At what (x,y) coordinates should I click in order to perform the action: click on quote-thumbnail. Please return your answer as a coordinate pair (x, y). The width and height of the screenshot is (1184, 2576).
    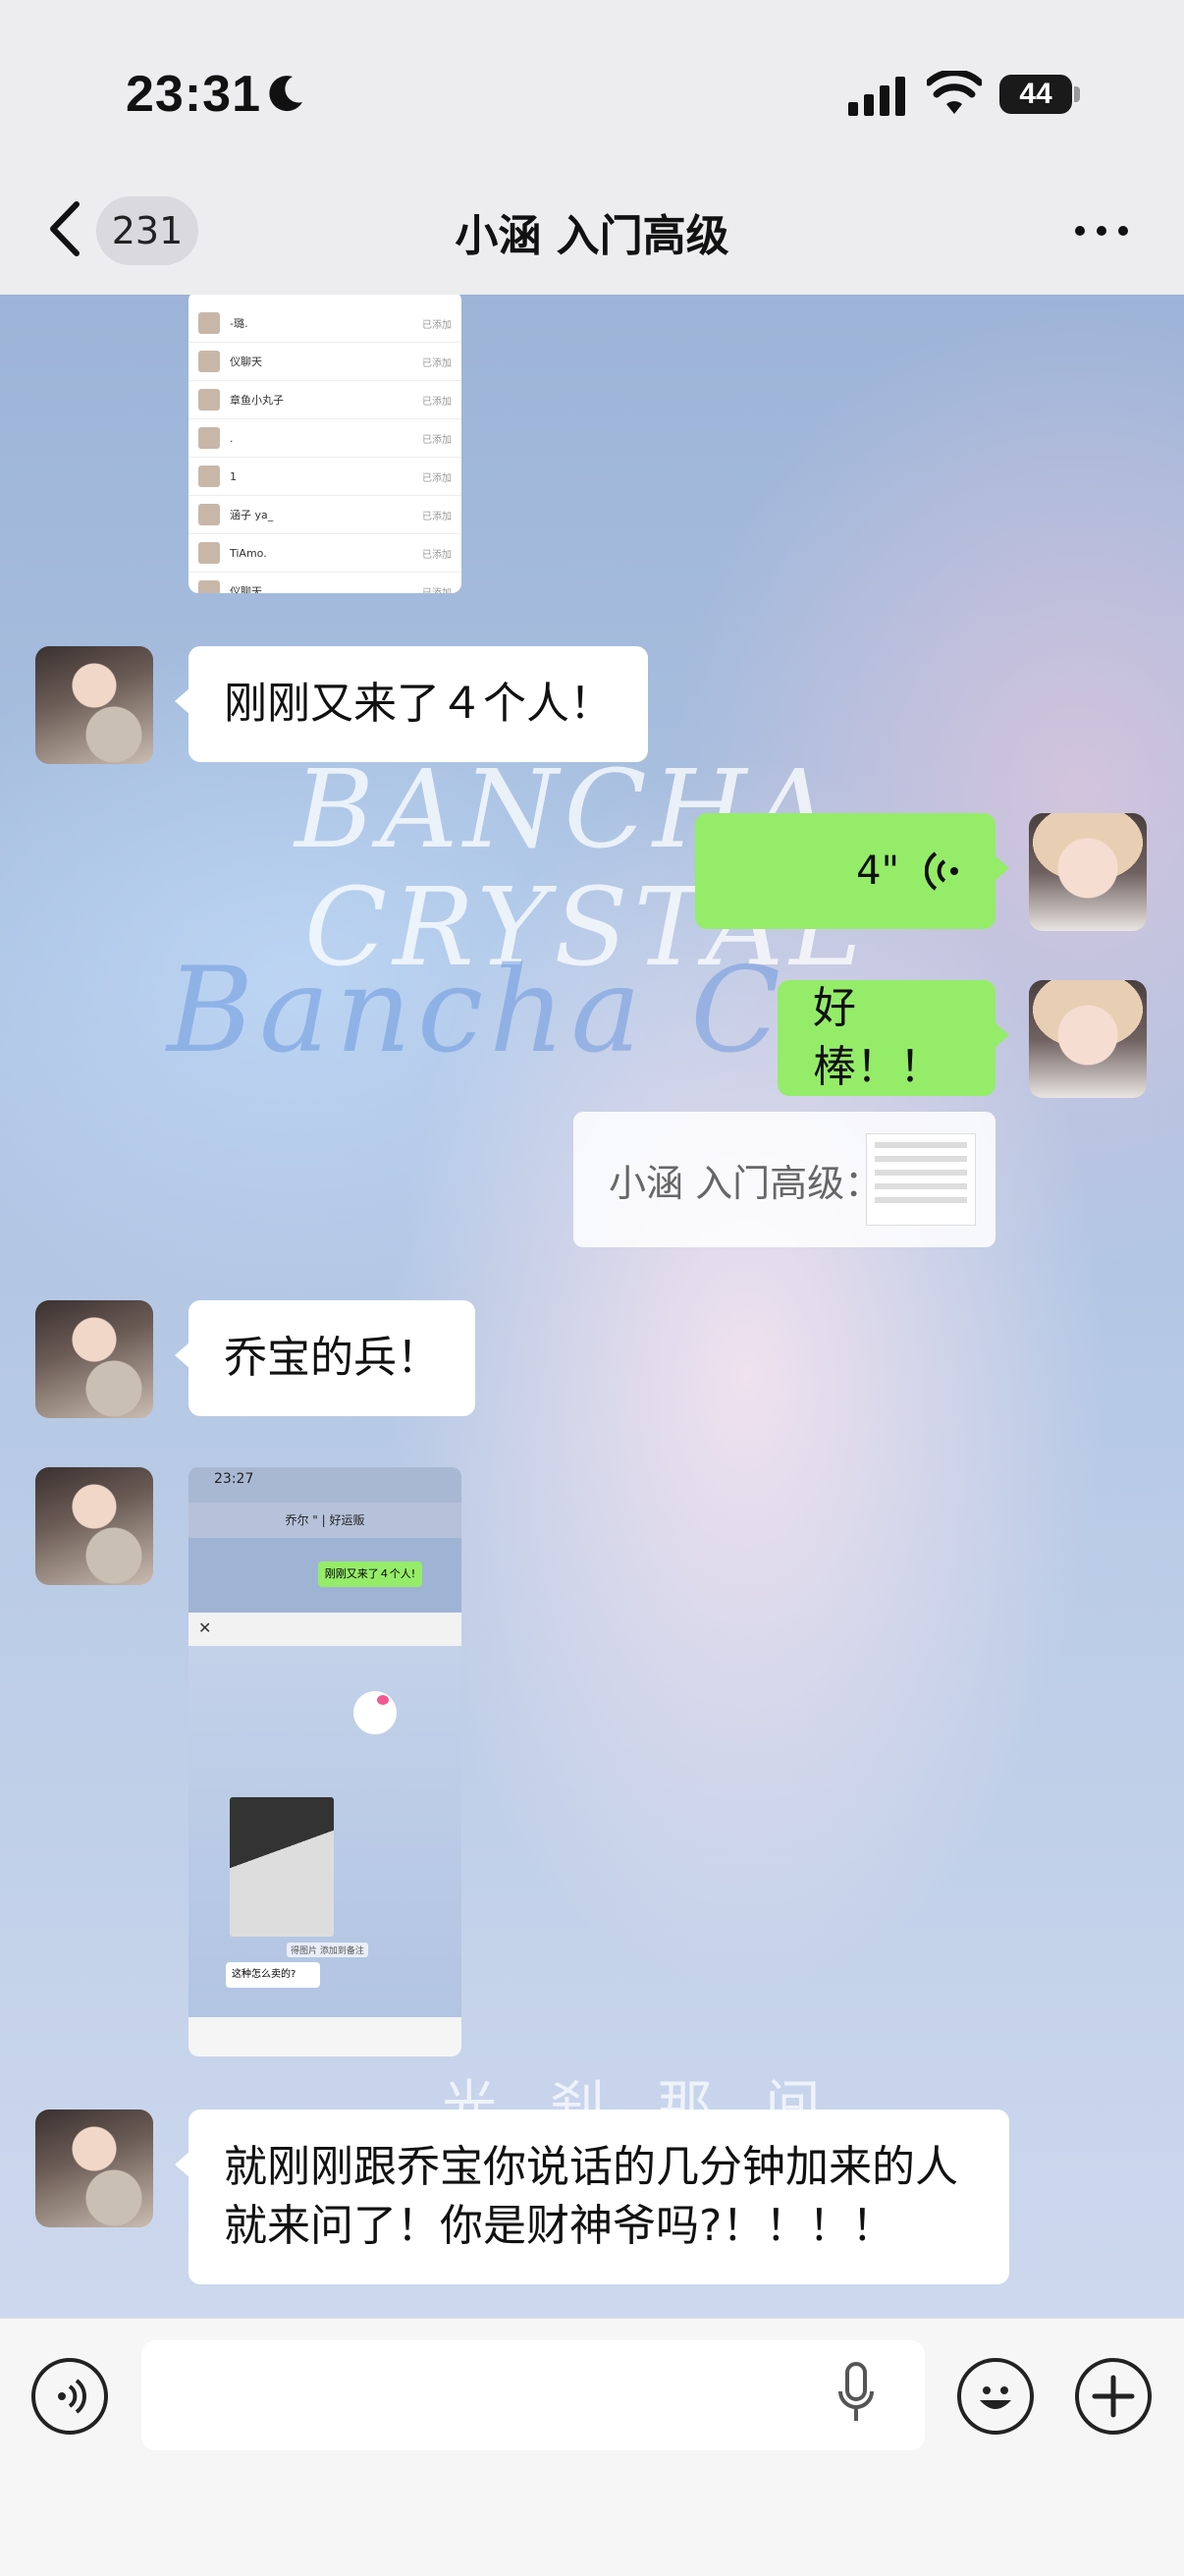
    Looking at the image, I should click on (921, 1180).